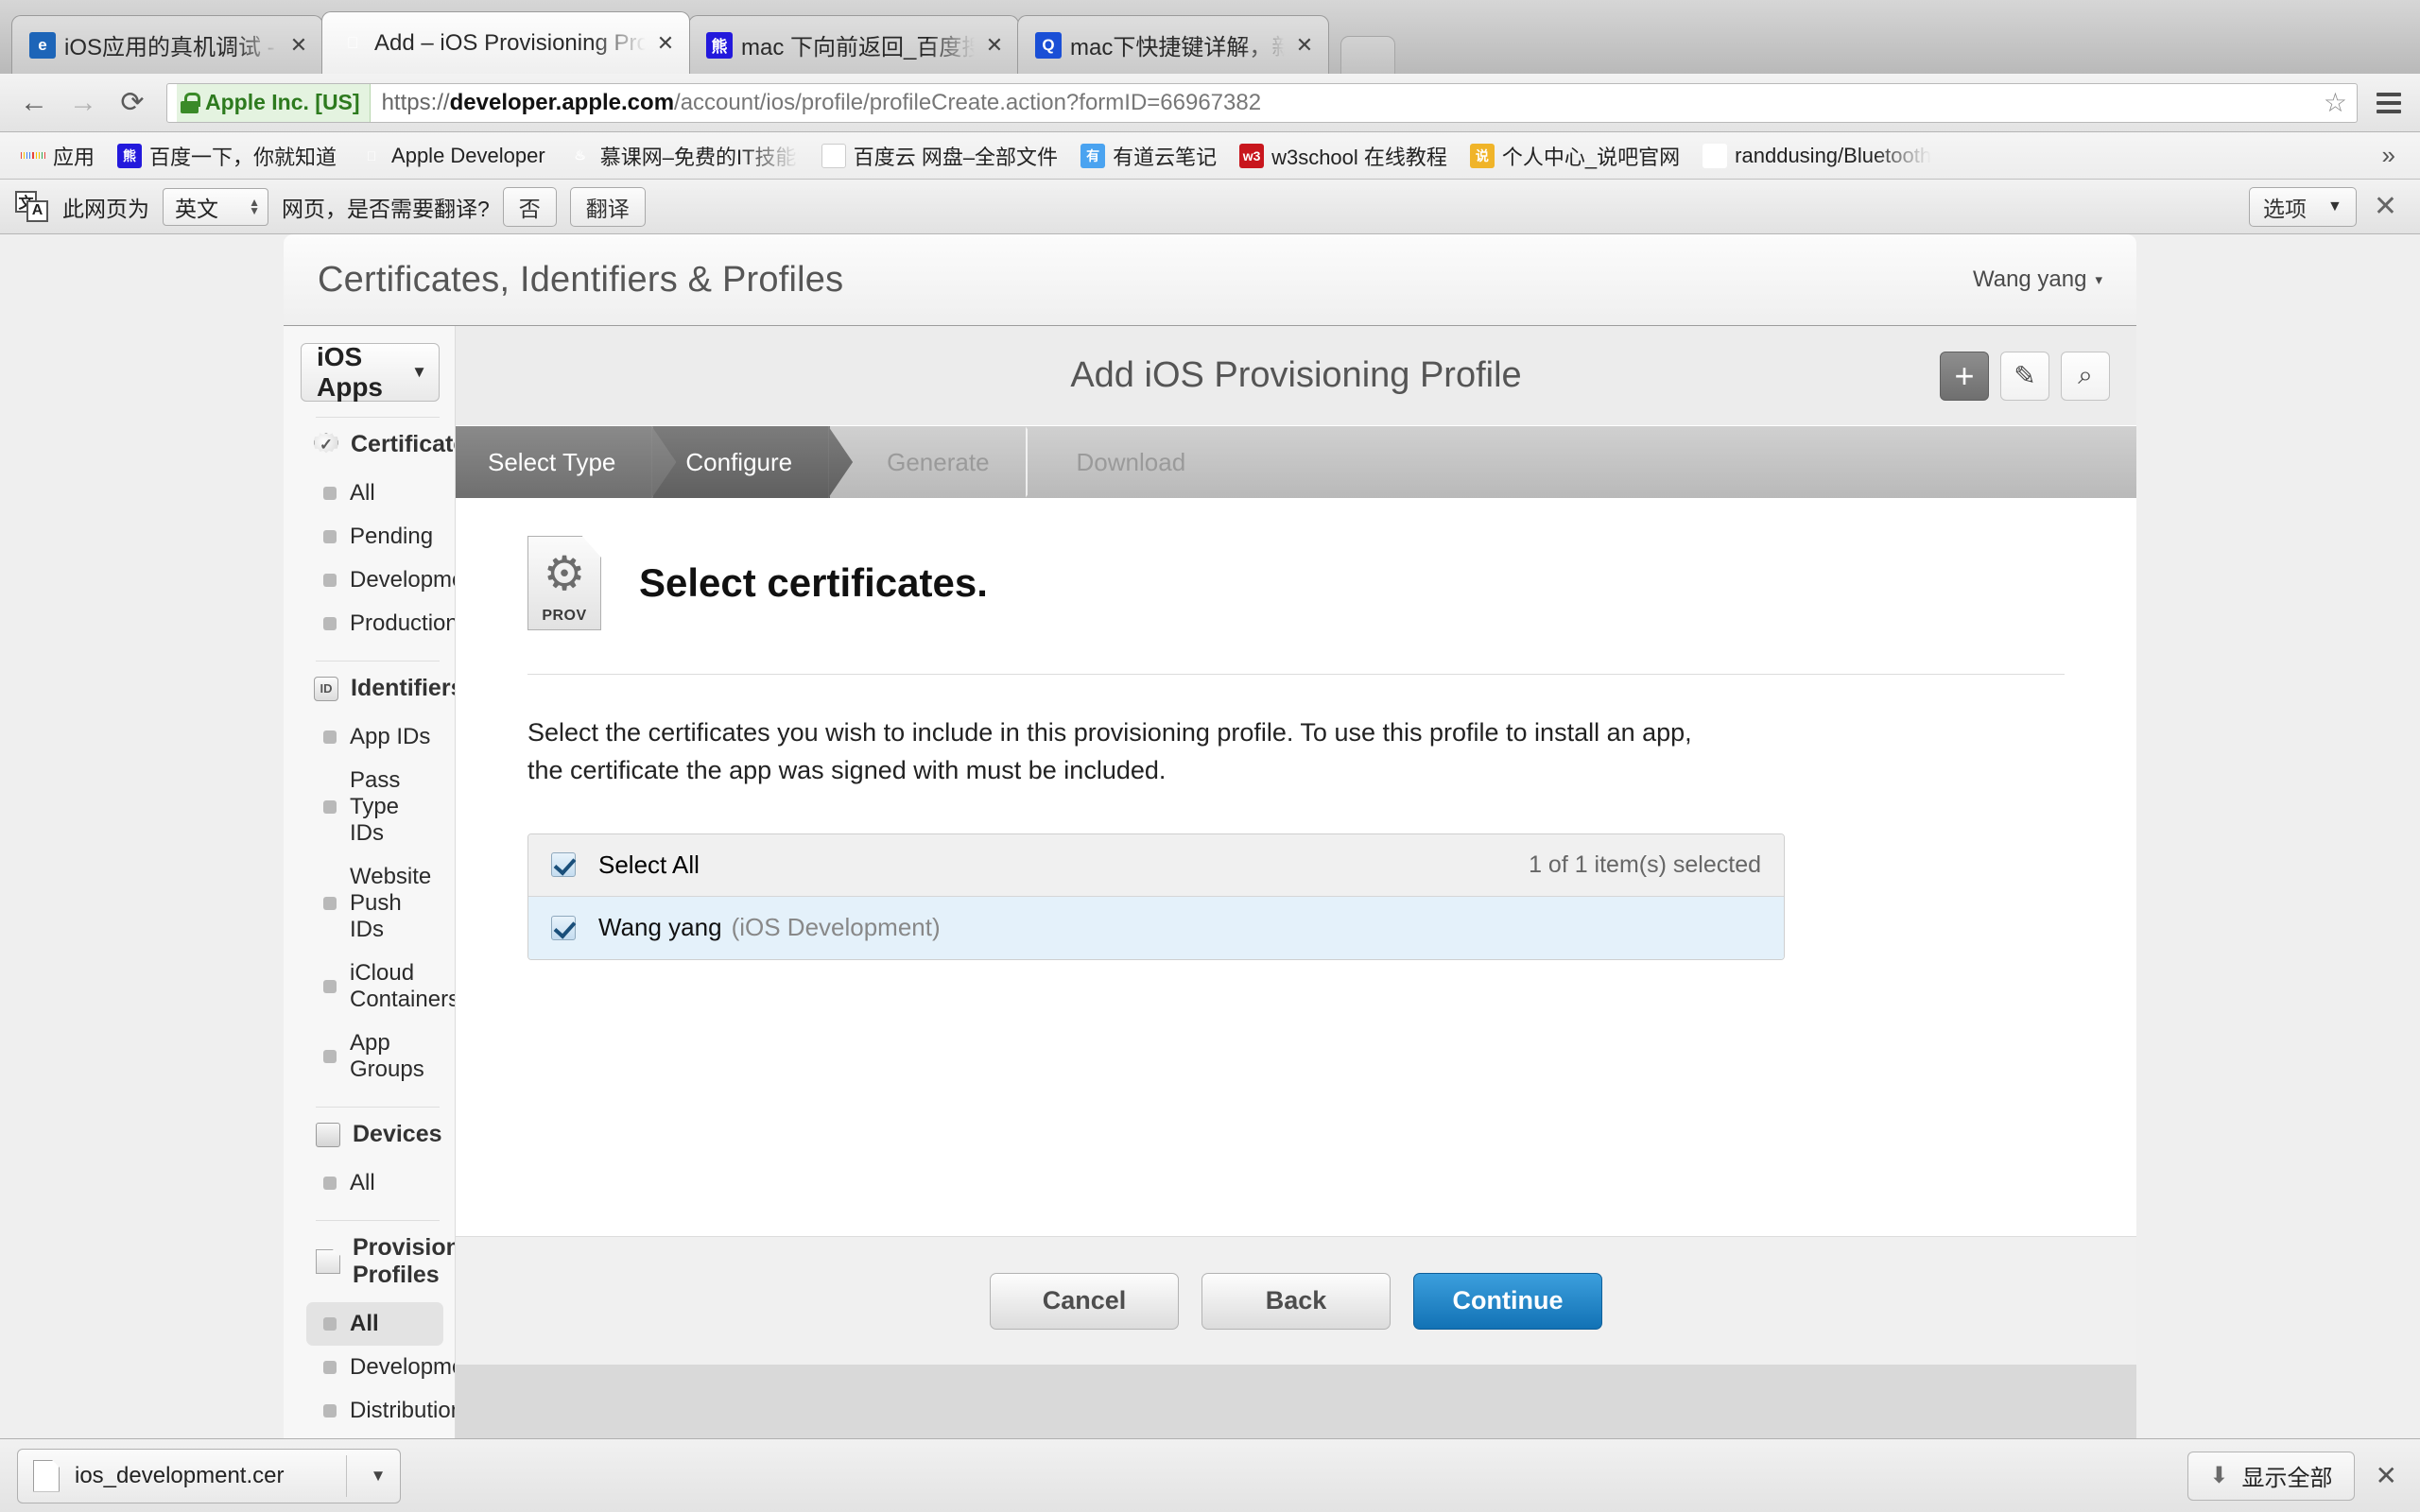  I want to click on sidebar-item-label: Website Push IDs, so click(391, 903).